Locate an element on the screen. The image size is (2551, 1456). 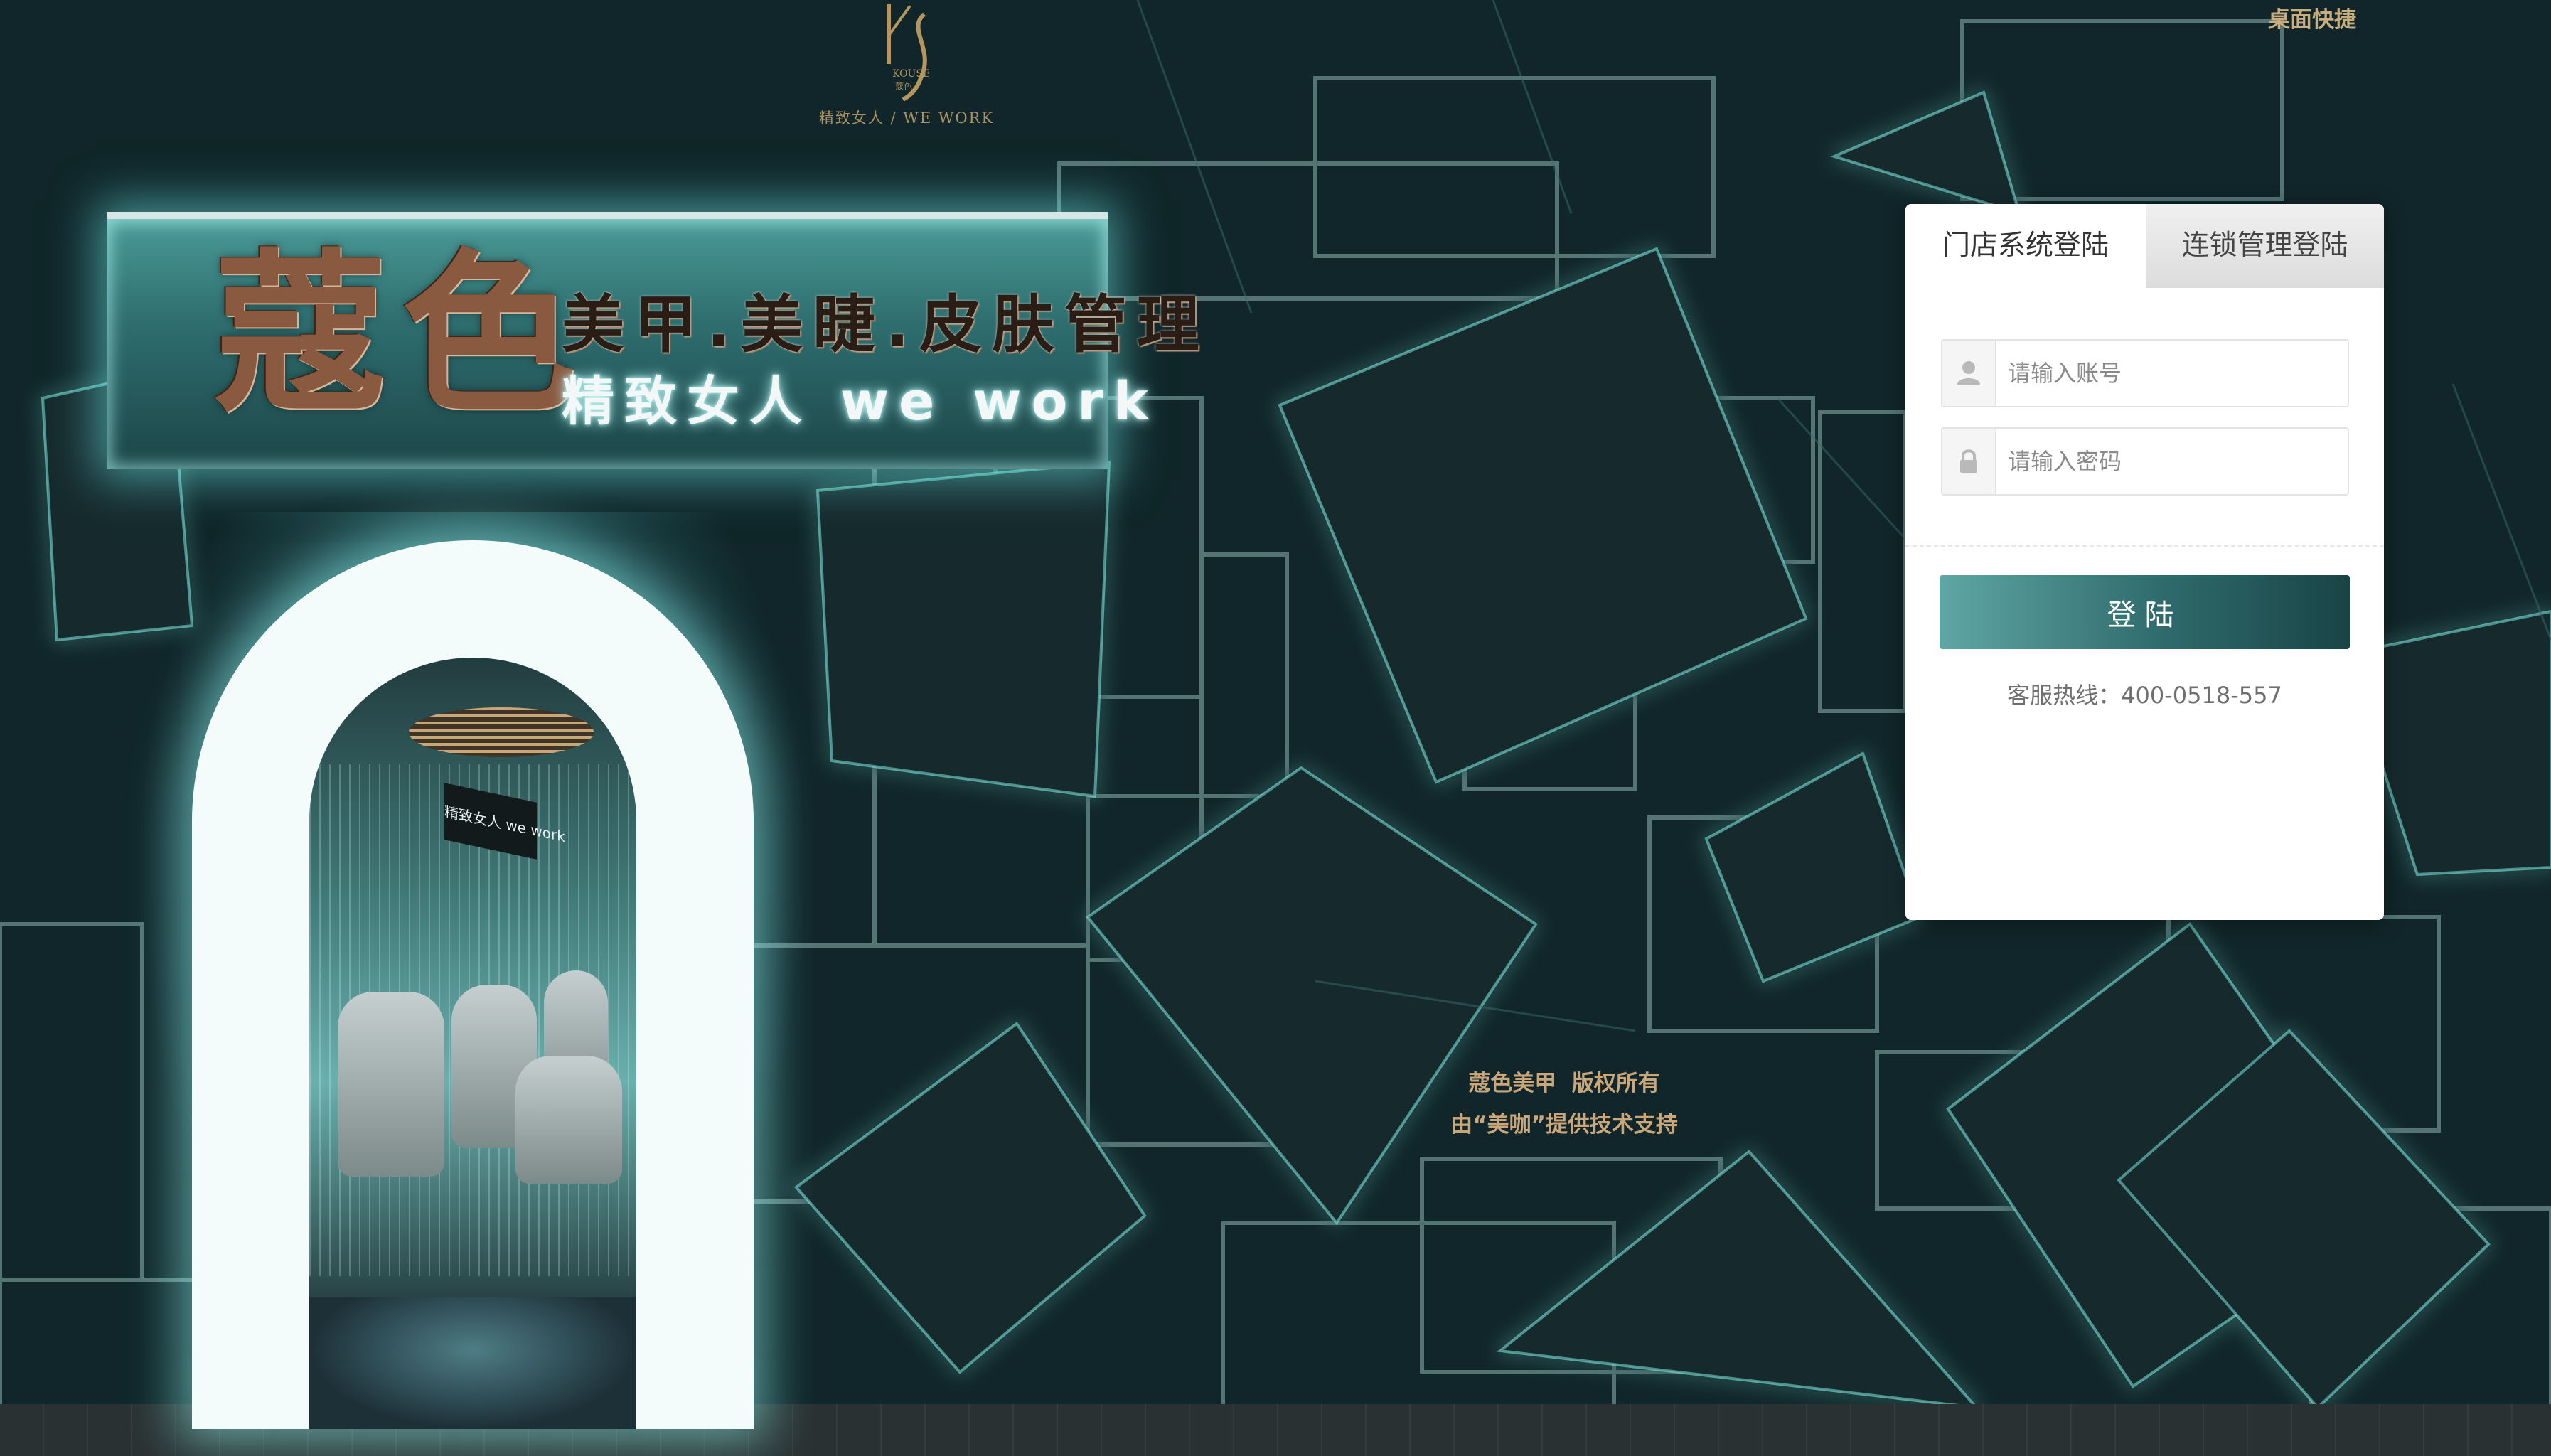
interior-floor is located at coordinates (472, 1363).